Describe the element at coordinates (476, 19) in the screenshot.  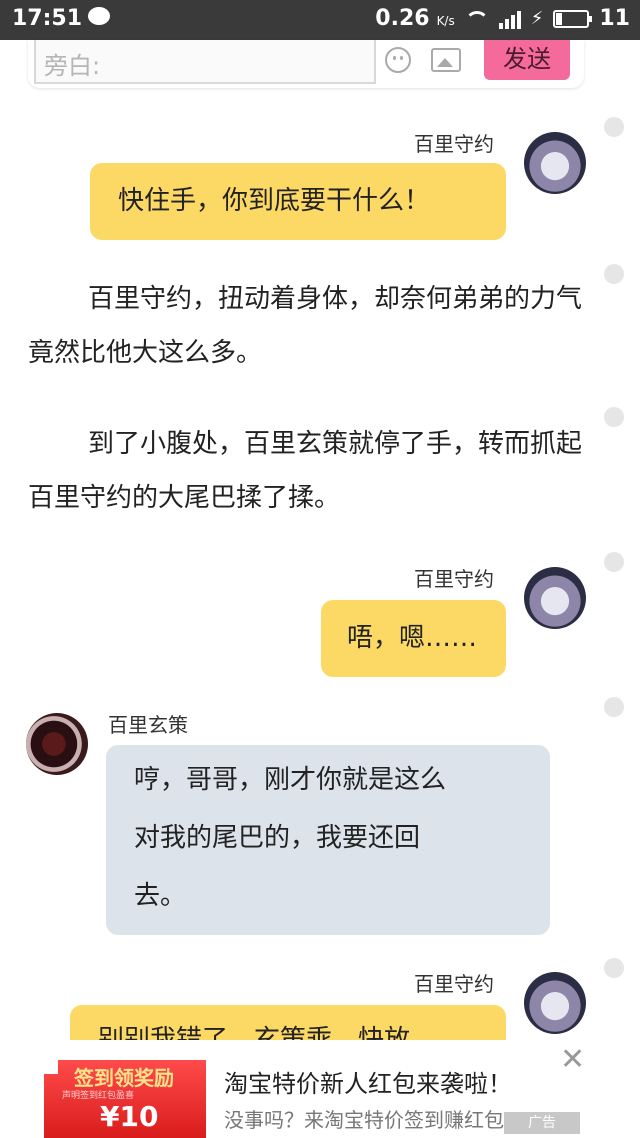
I see `wifi-icon` at that location.